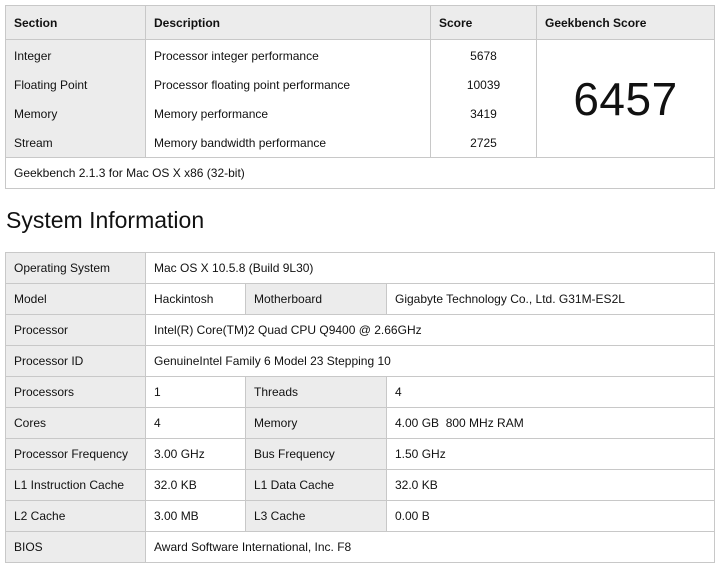 This screenshot has height=568, width=719. What do you see at coordinates (550, 516) in the screenshot?
I see `l3-cache-value: 0.00 B` at bounding box center [550, 516].